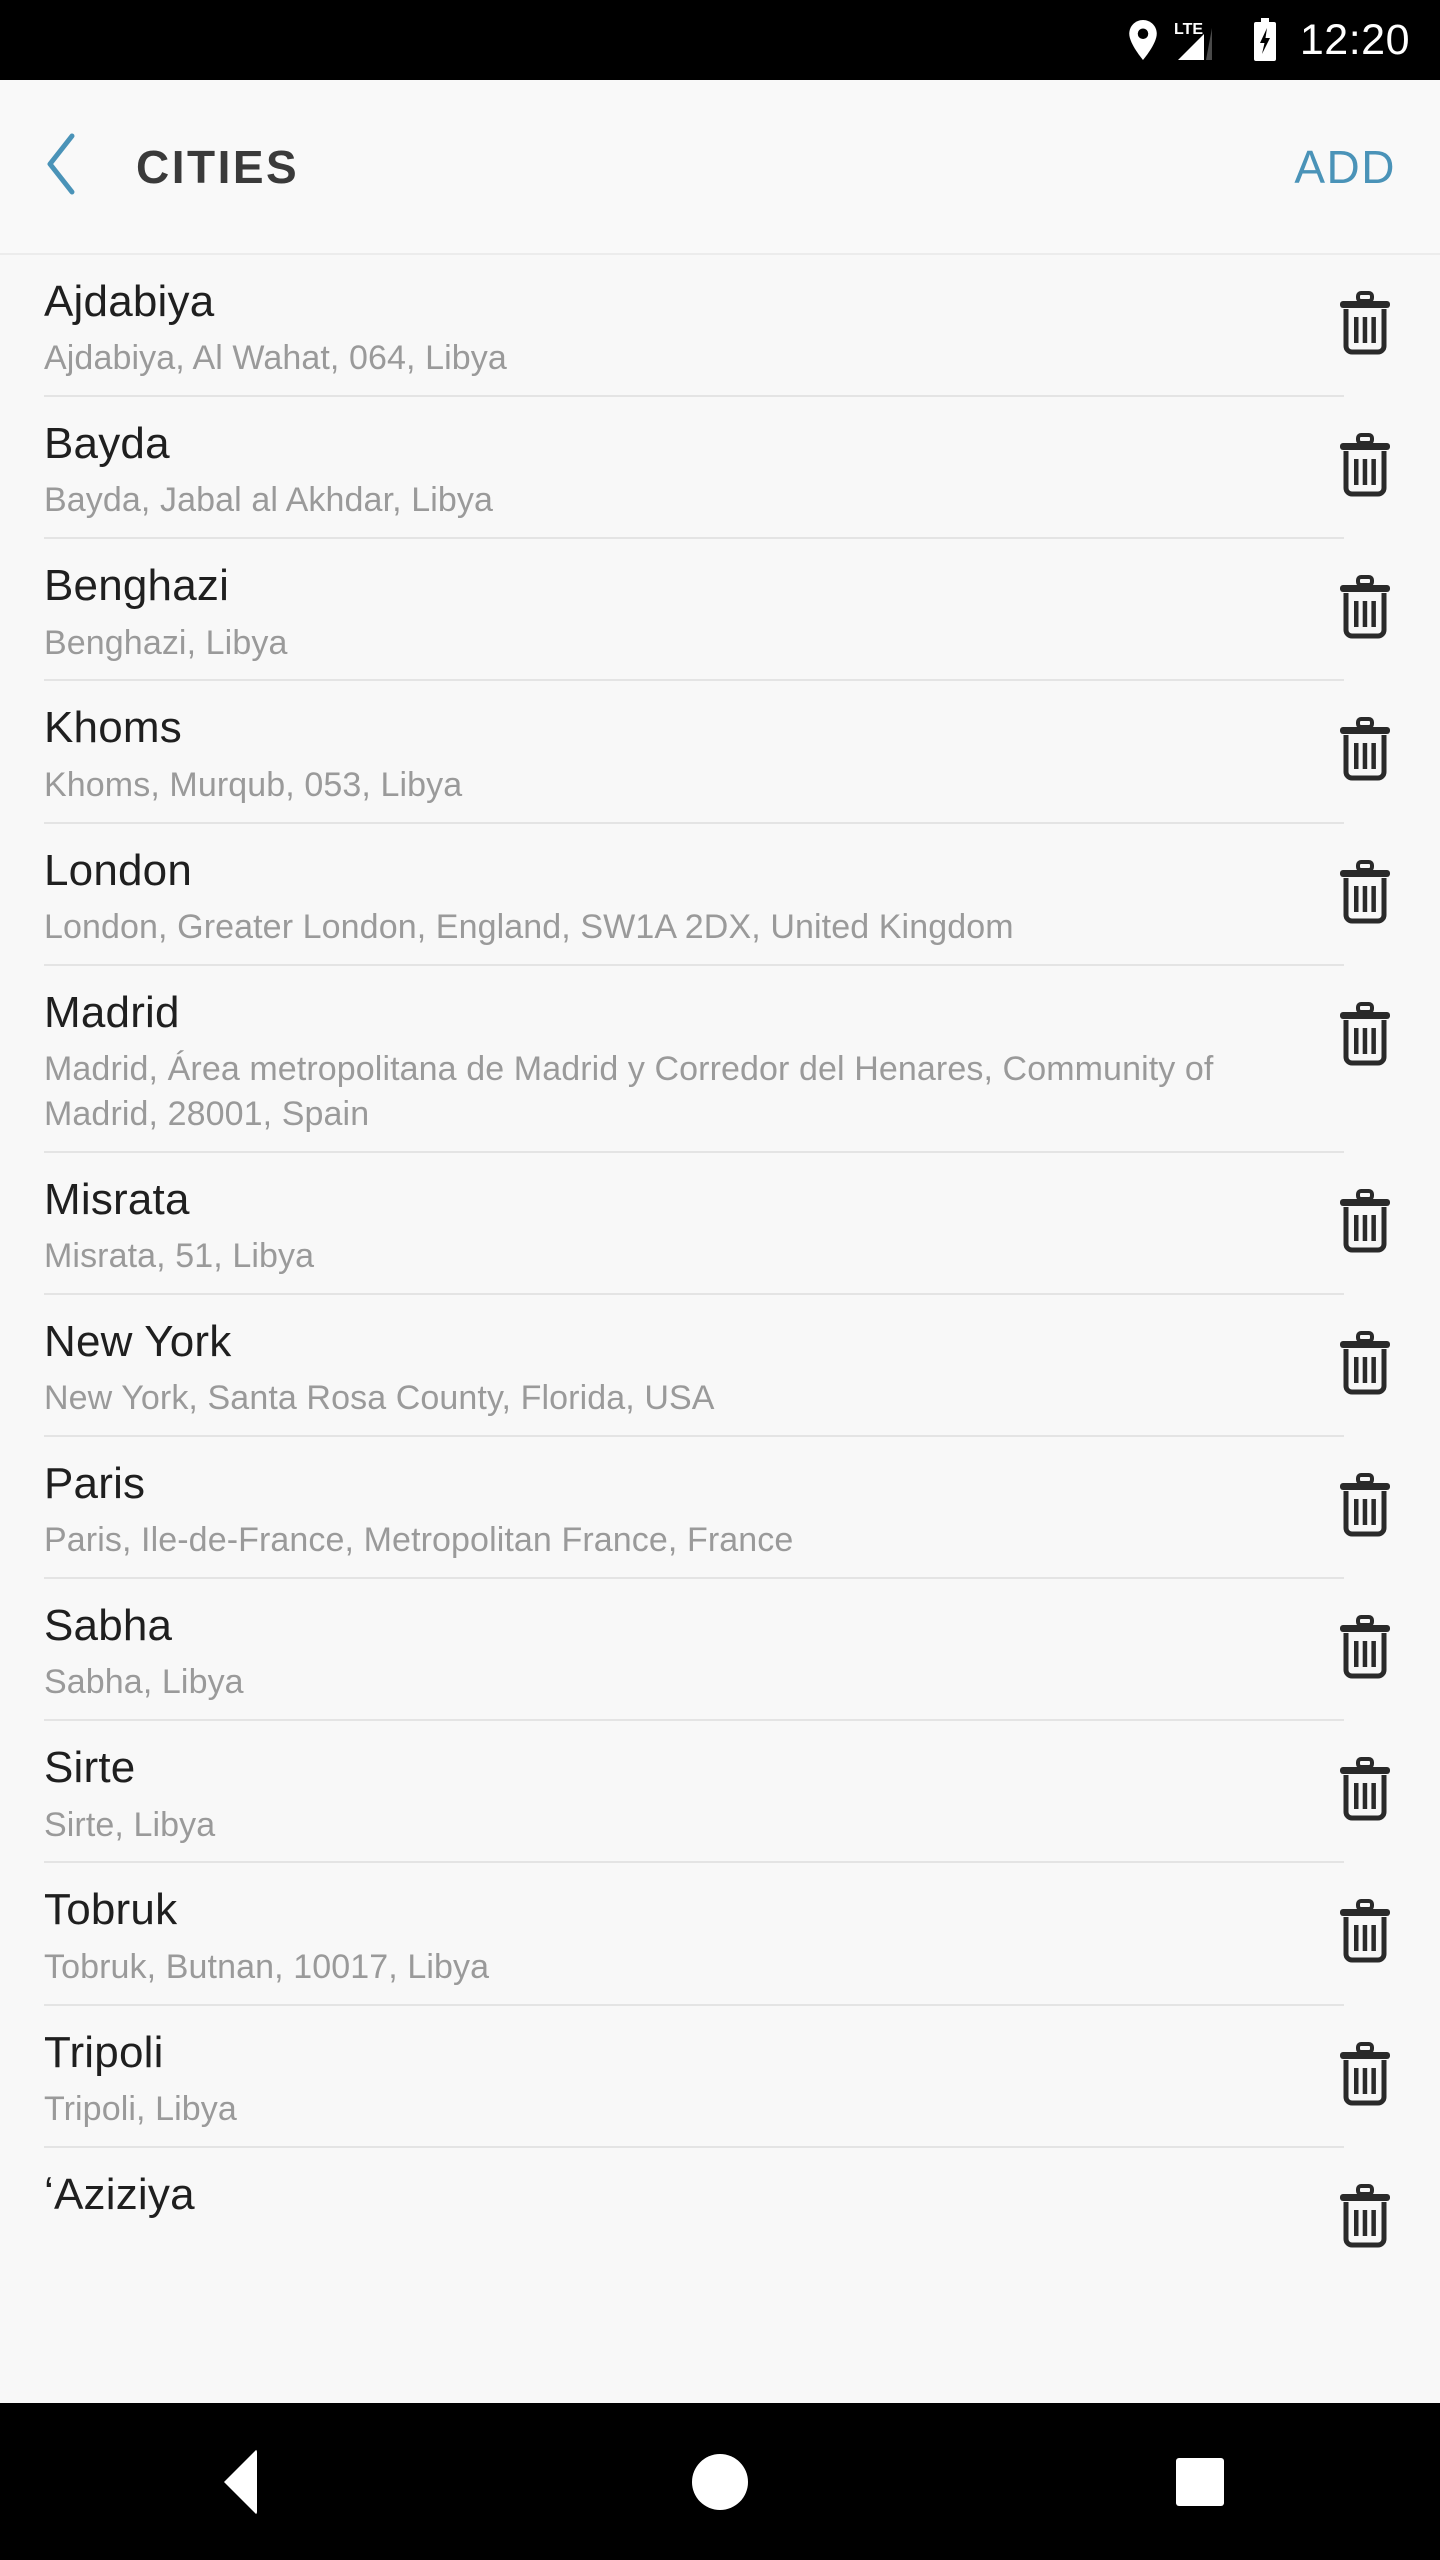  I want to click on city-name: ʻAziziya, so click(119, 2194).